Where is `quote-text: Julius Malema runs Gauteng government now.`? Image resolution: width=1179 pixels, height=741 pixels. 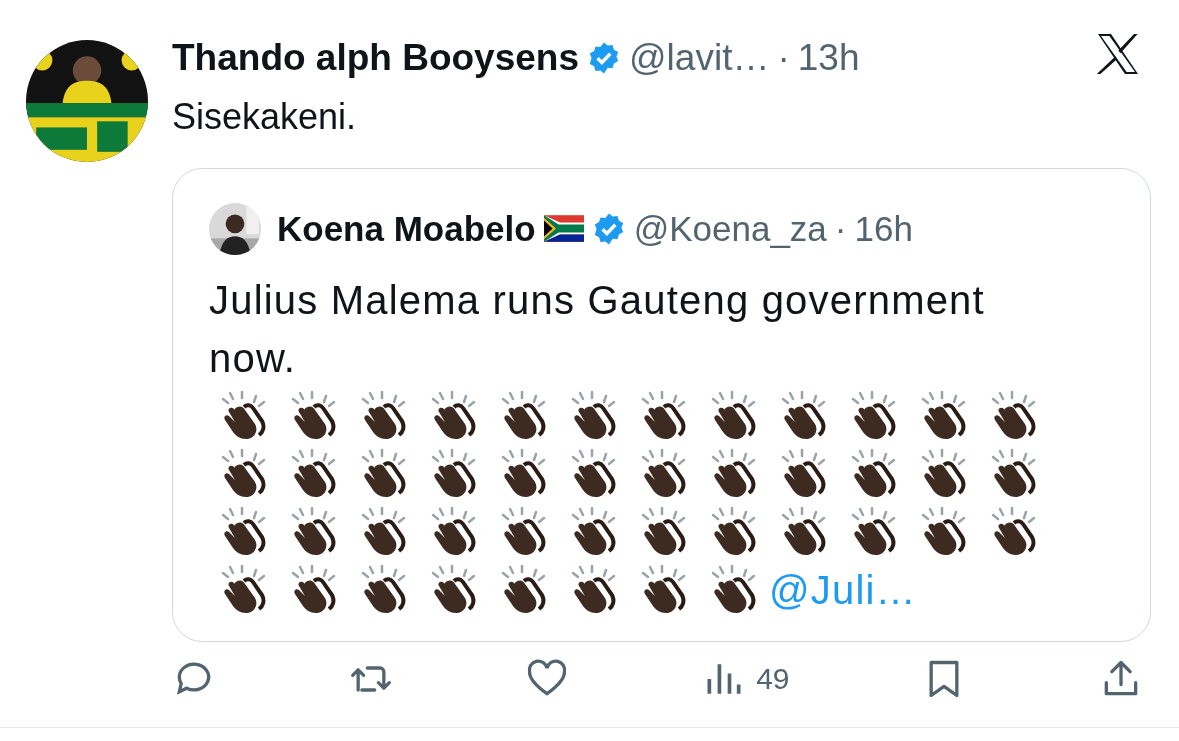 quote-text: Julius Malema runs Gauteng government now. is located at coordinates (597, 329).